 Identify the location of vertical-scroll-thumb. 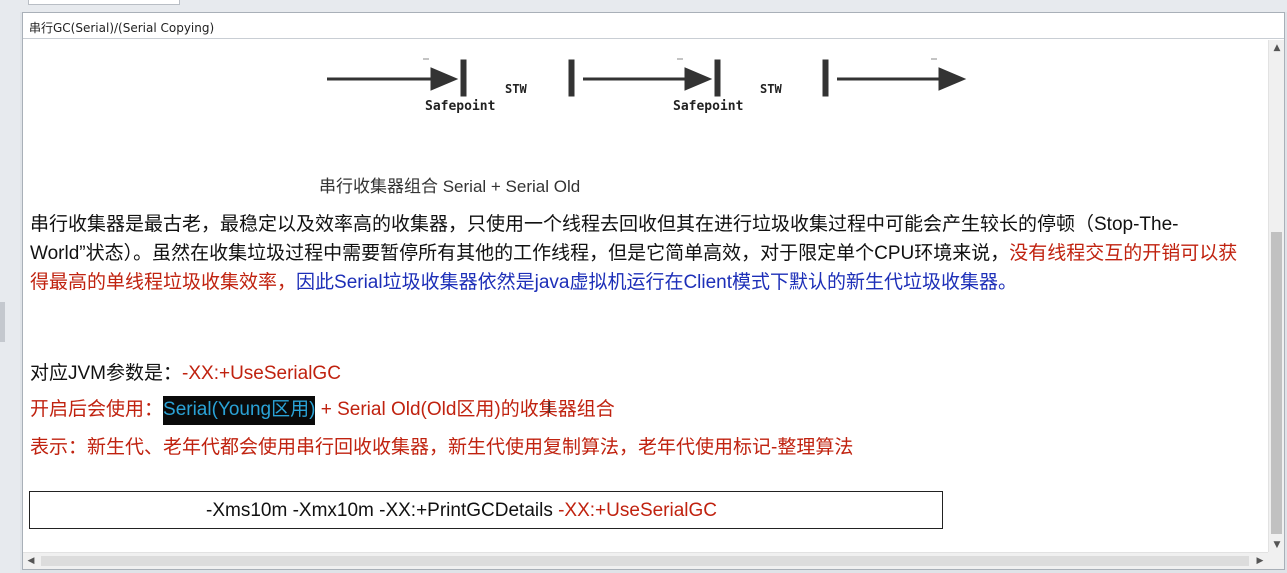
(1276, 383).